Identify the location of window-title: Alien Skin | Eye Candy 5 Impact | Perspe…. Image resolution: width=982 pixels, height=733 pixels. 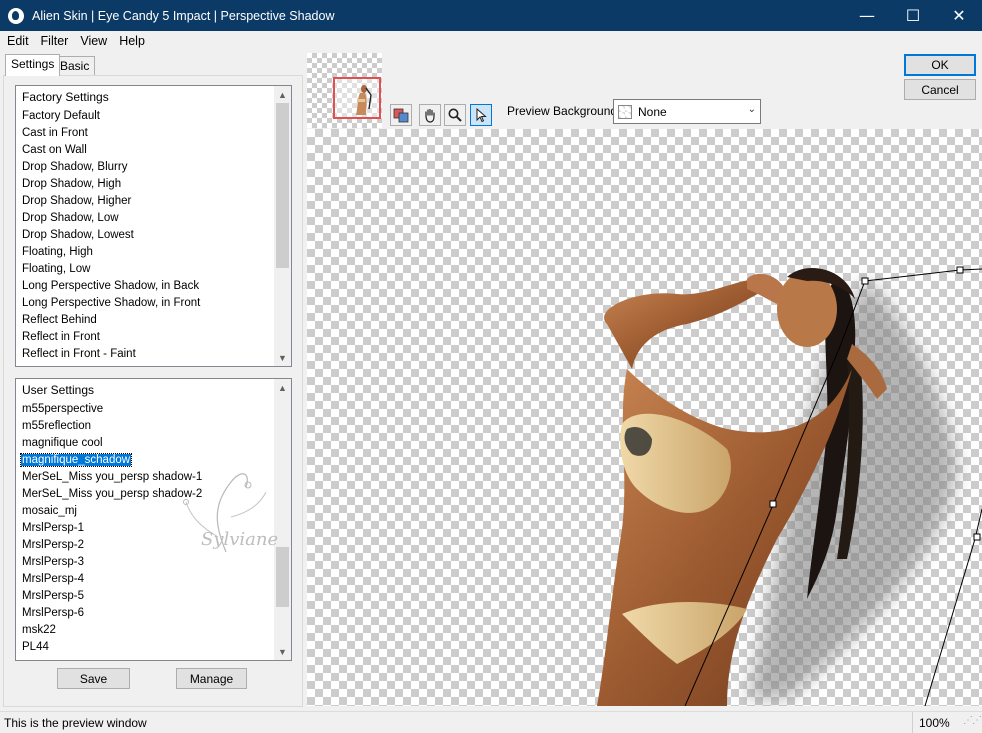
(183, 15).